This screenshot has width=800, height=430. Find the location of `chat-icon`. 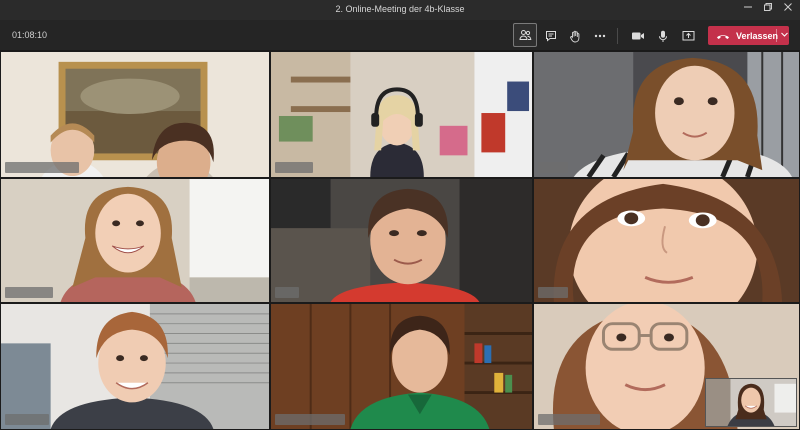

chat-icon is located at coordinates (551, 36).